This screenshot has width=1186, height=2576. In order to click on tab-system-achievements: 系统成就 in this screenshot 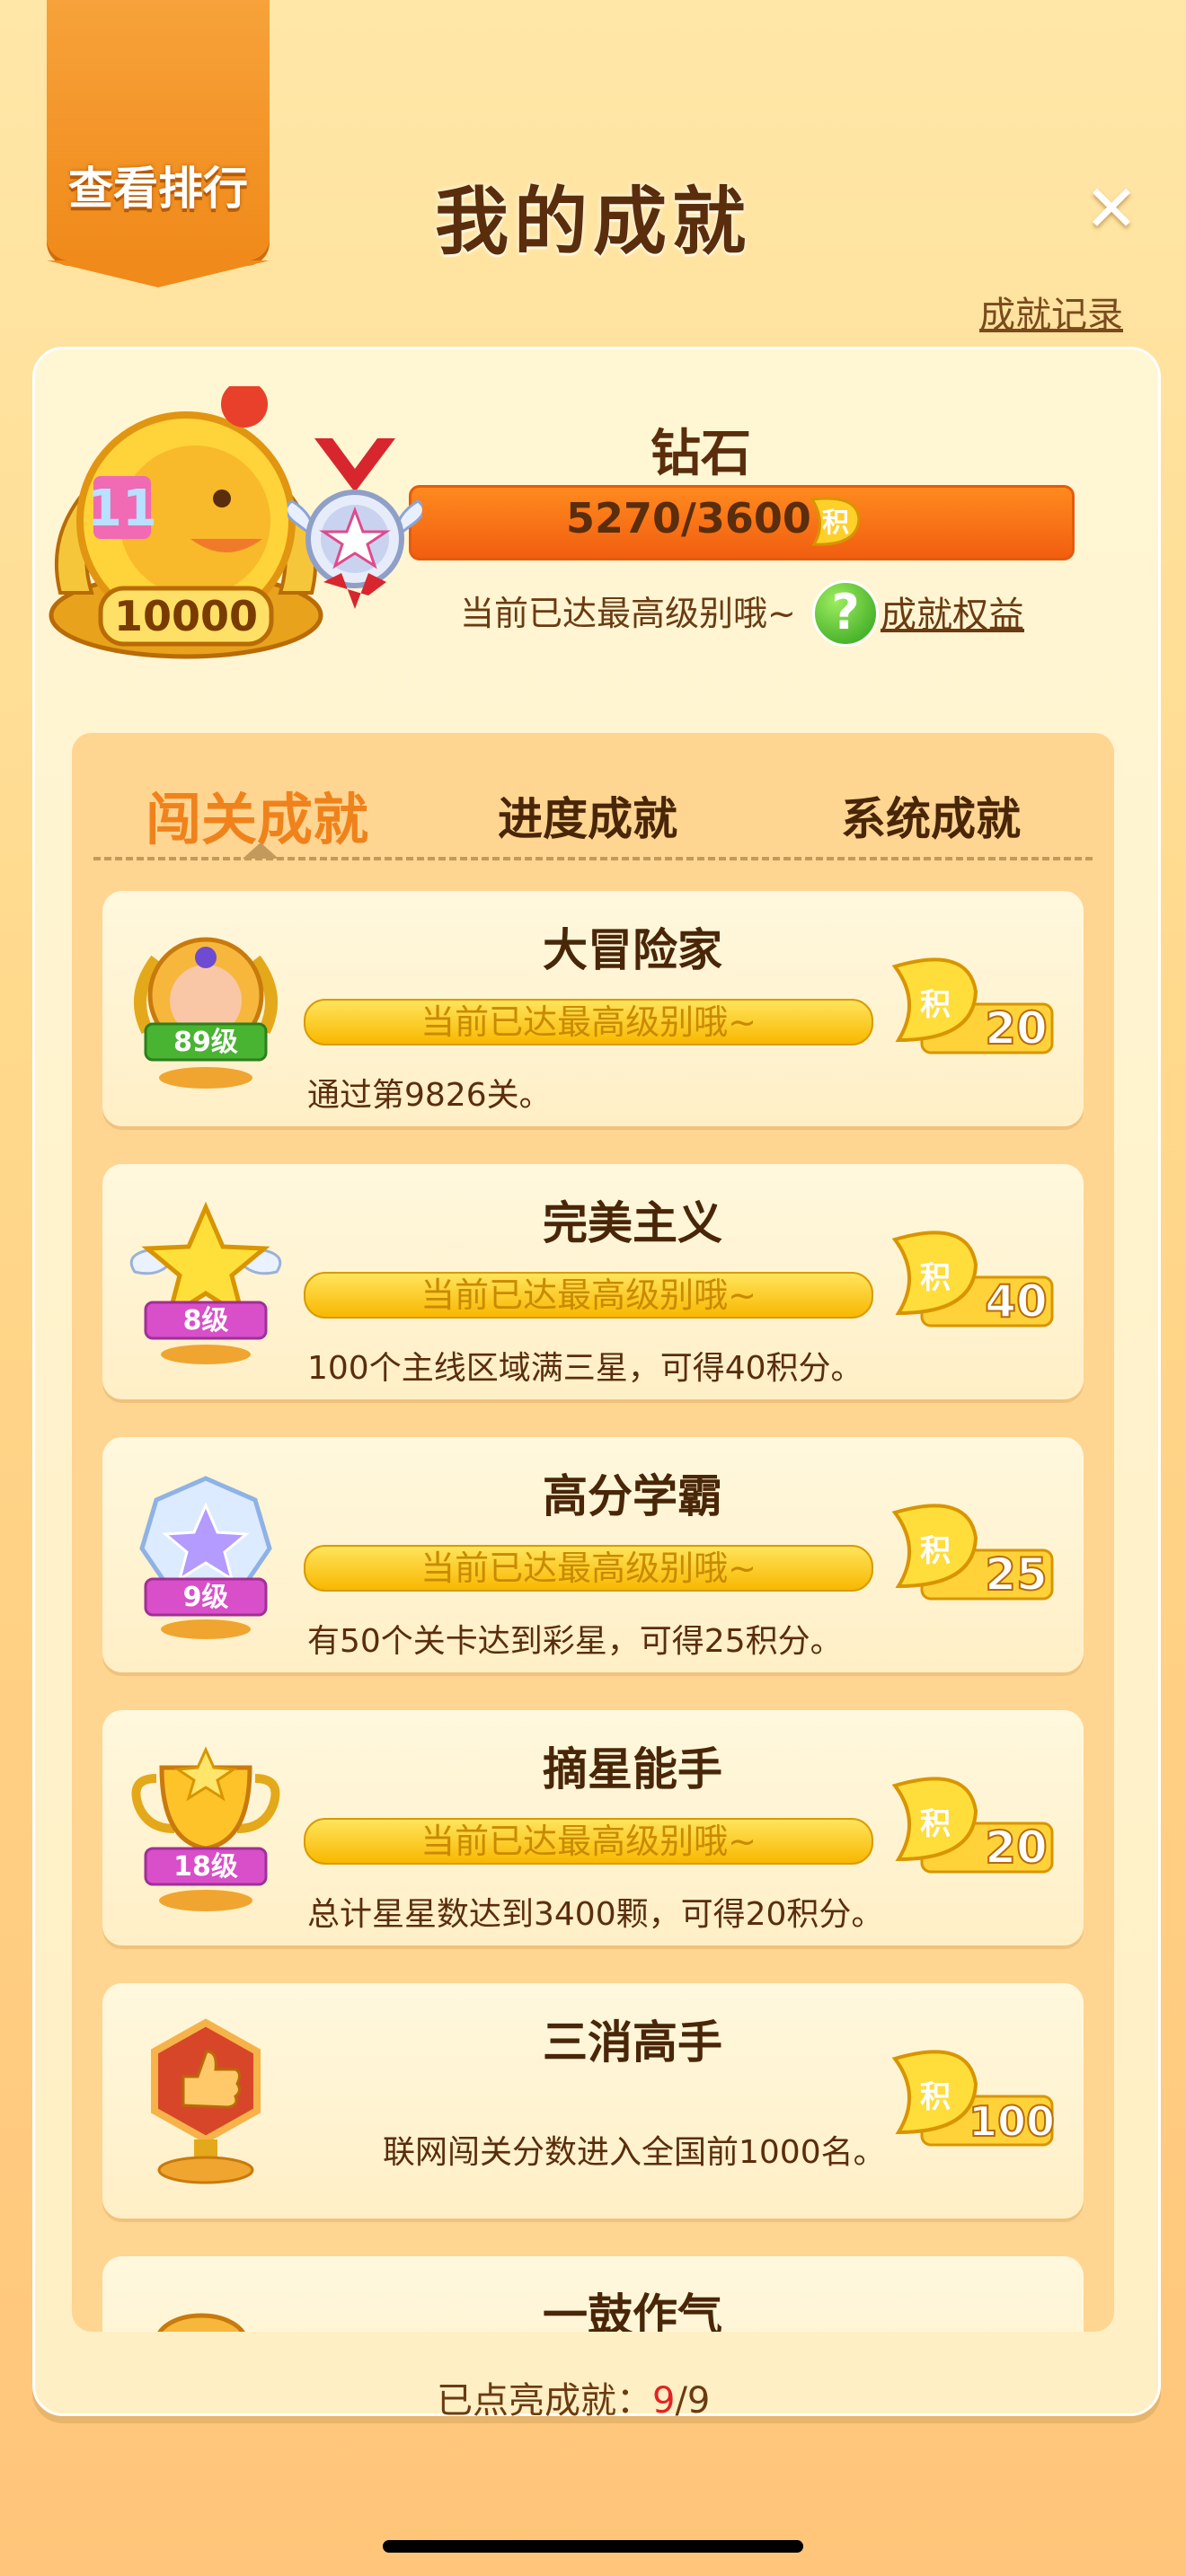, I will do `click(931, 815)`.